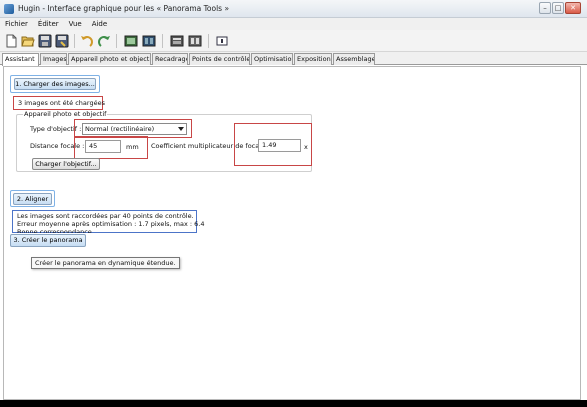  Describe the element at coordinates (181, 129) in the screenshot. I see `chevron-down-icon` at that location.